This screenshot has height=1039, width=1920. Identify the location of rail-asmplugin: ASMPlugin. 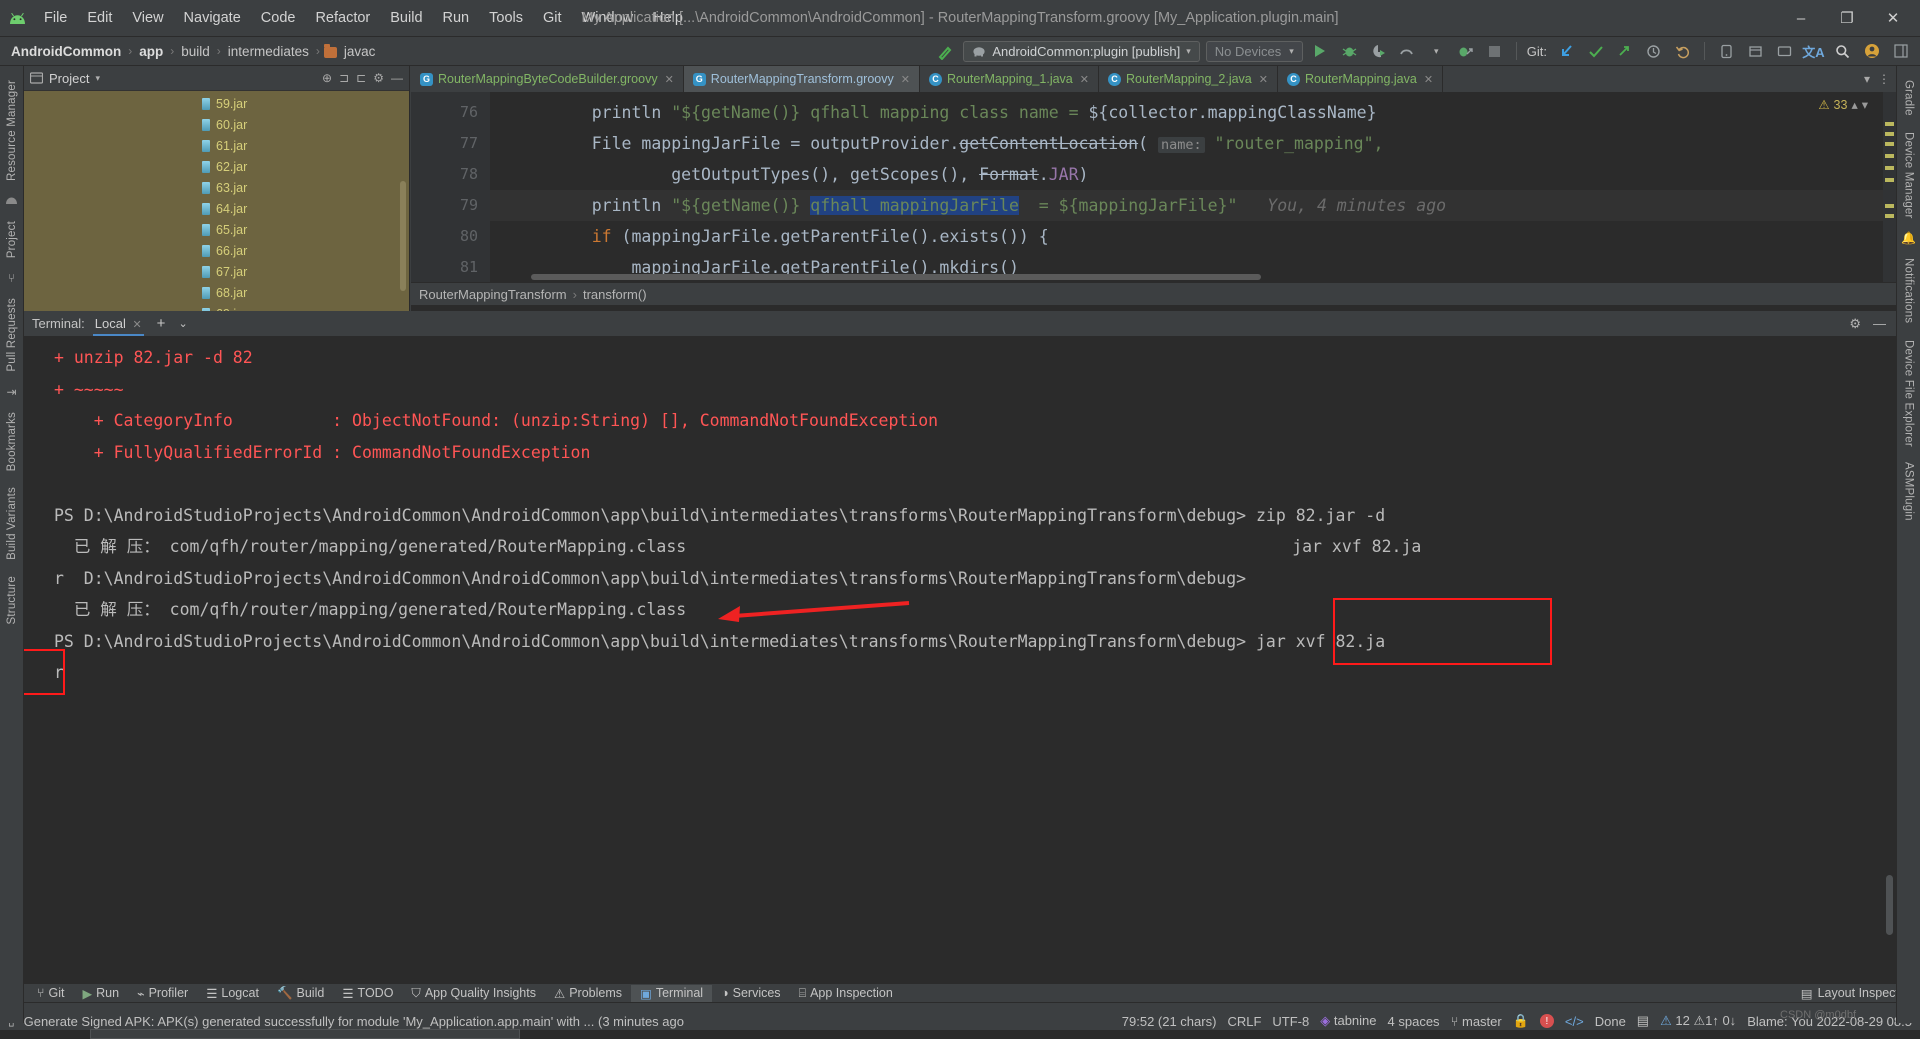
(1909, 491).